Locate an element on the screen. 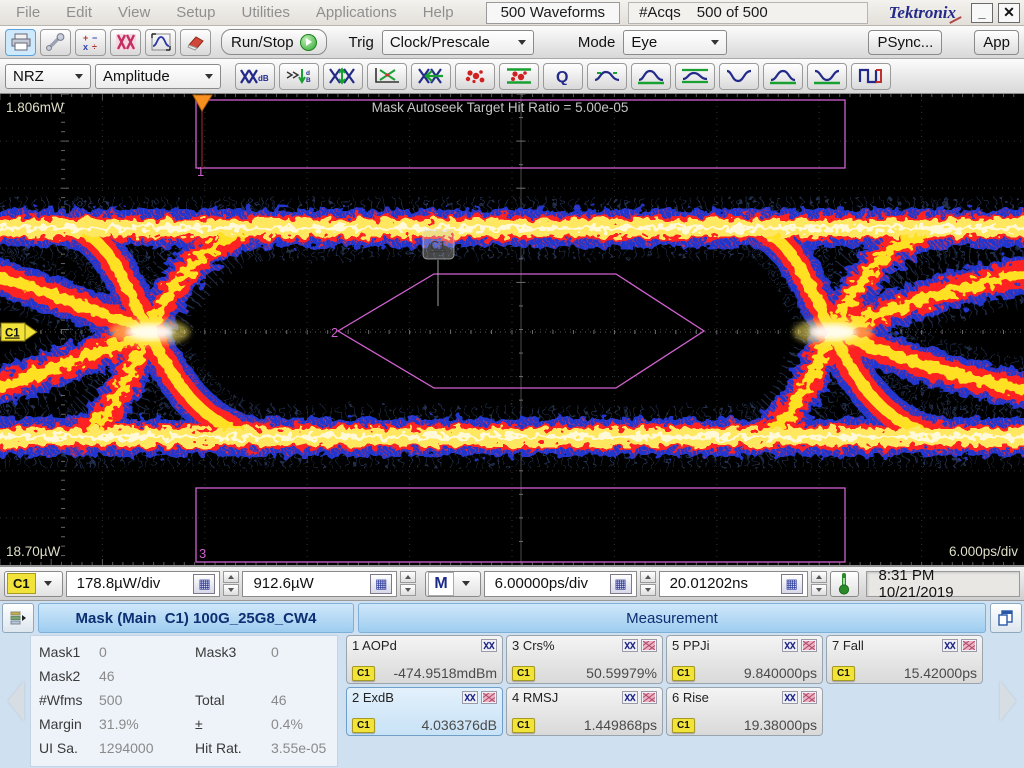 This screenshot has width=1024, height=768. vertical-scale-stepper is located at coordinates (231, 583).